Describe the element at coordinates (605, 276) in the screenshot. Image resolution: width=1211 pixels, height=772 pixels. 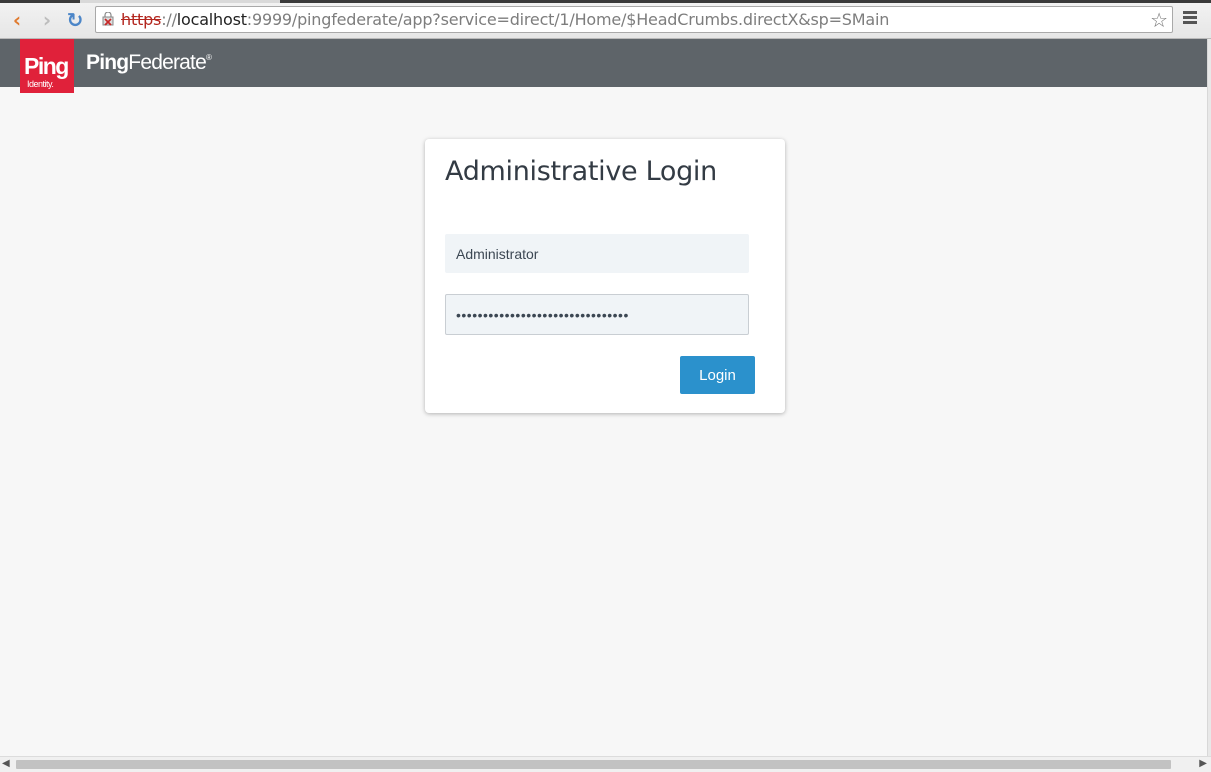
I see `login-card: Administrative Login Login` at that location.